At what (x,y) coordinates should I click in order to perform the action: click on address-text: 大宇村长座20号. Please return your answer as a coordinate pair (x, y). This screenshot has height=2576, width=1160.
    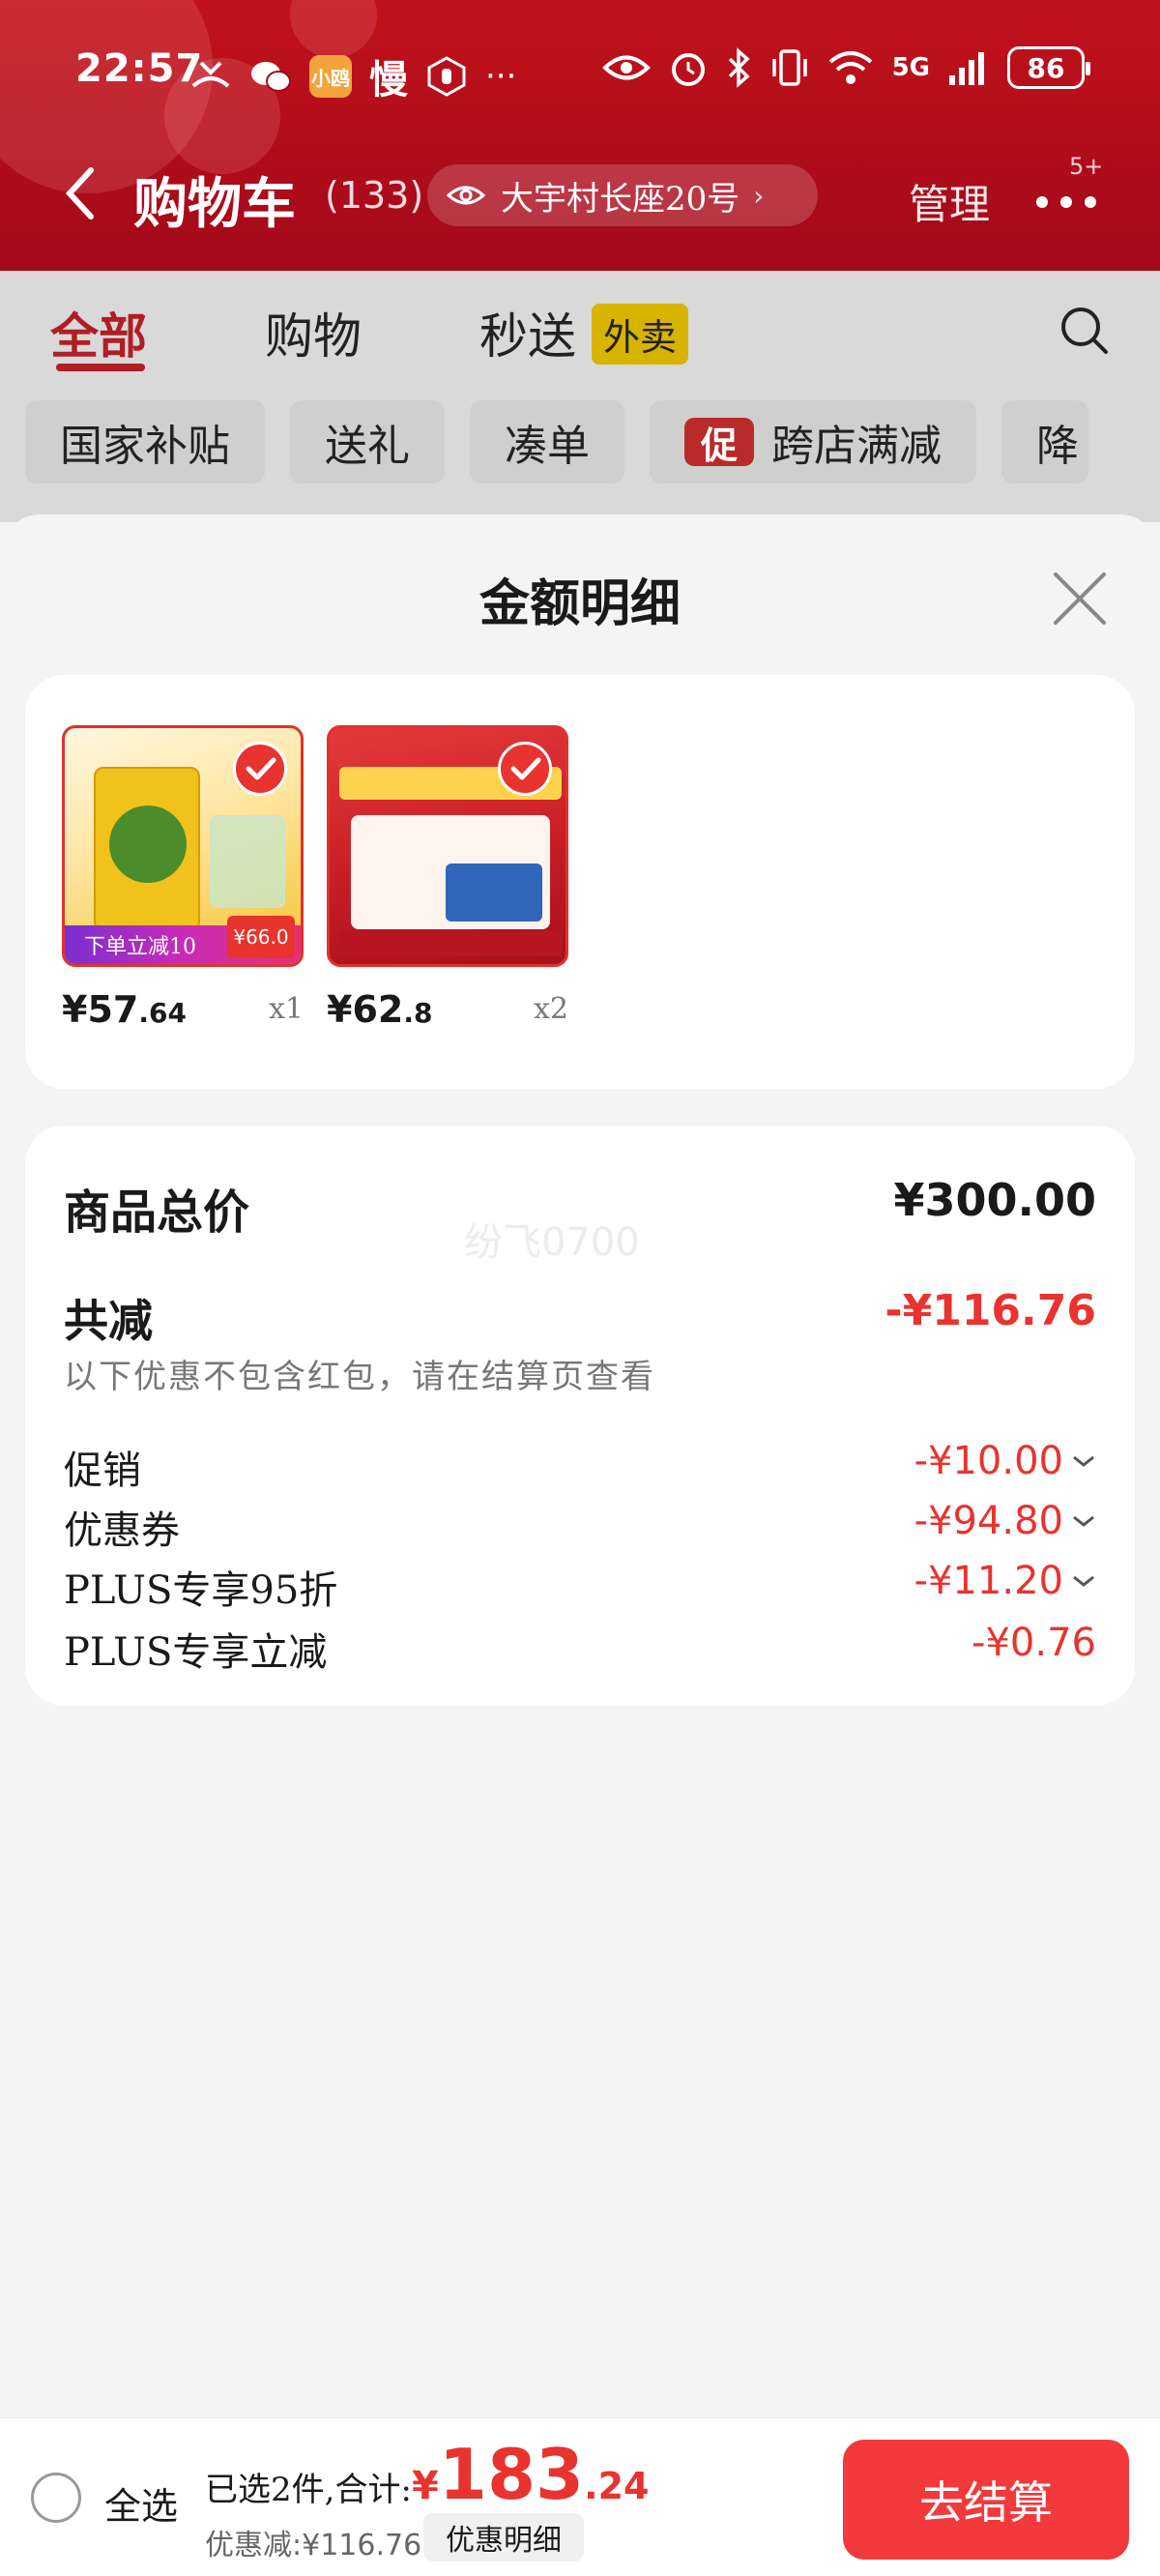
    Looking at the image, I should click on (621, 199).